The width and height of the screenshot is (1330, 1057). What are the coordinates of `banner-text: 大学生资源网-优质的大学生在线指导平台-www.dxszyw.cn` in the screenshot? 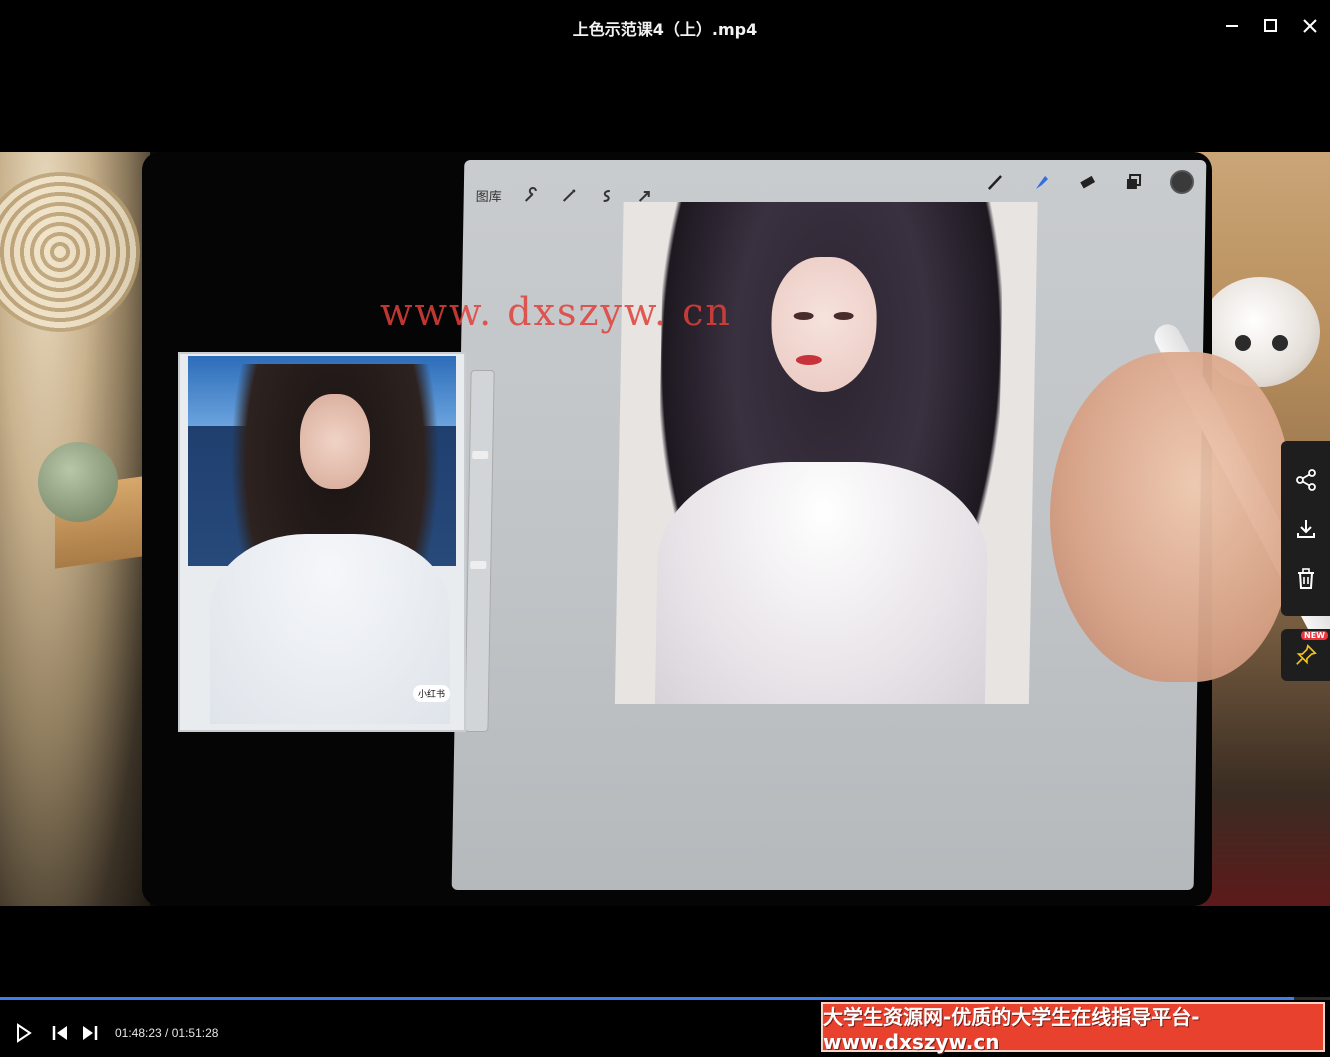 It's located at (1011, 1029).